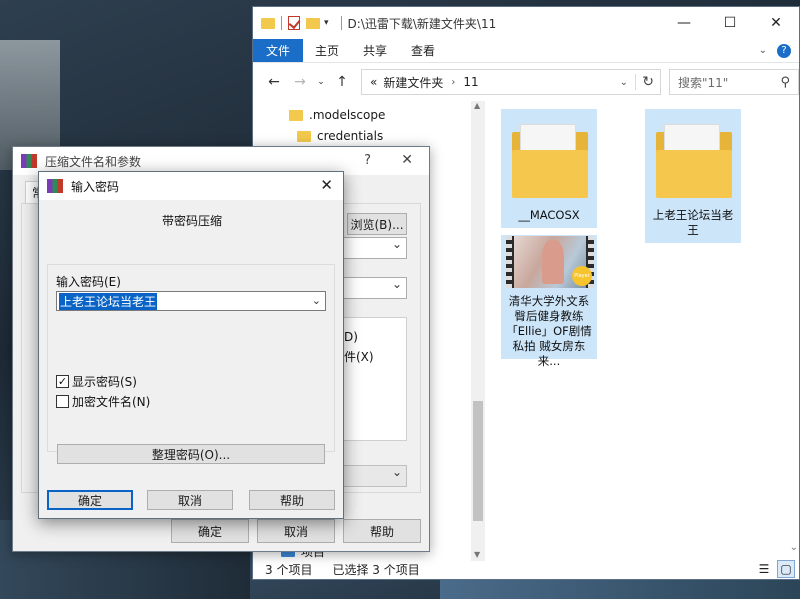  I want to click on breadcrumb-item: 新建文件夹, so click(413, 82).